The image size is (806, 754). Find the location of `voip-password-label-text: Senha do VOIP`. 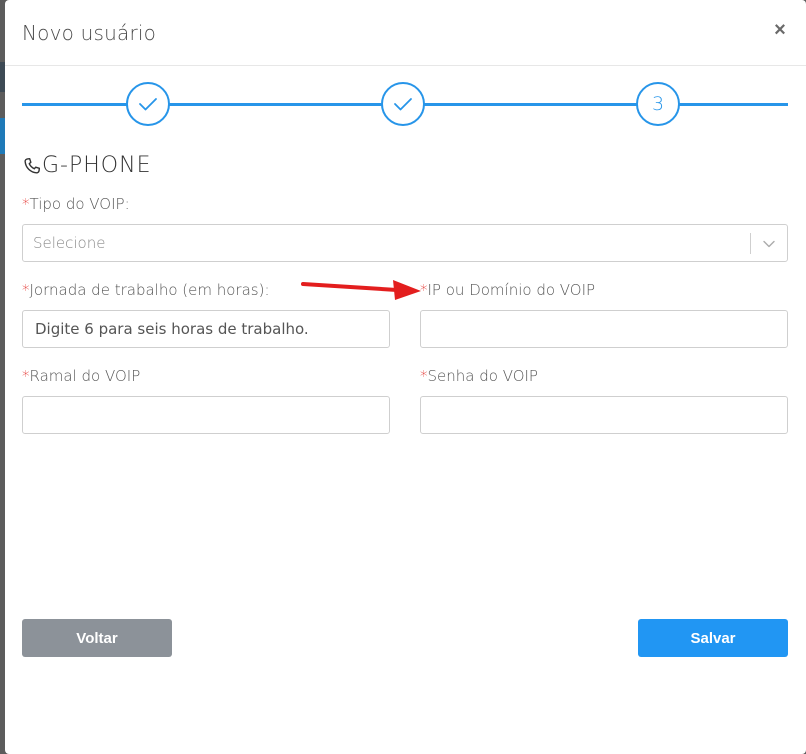

voip-password-label-text: Senha do VOIP is located at coordinates (482, 376).